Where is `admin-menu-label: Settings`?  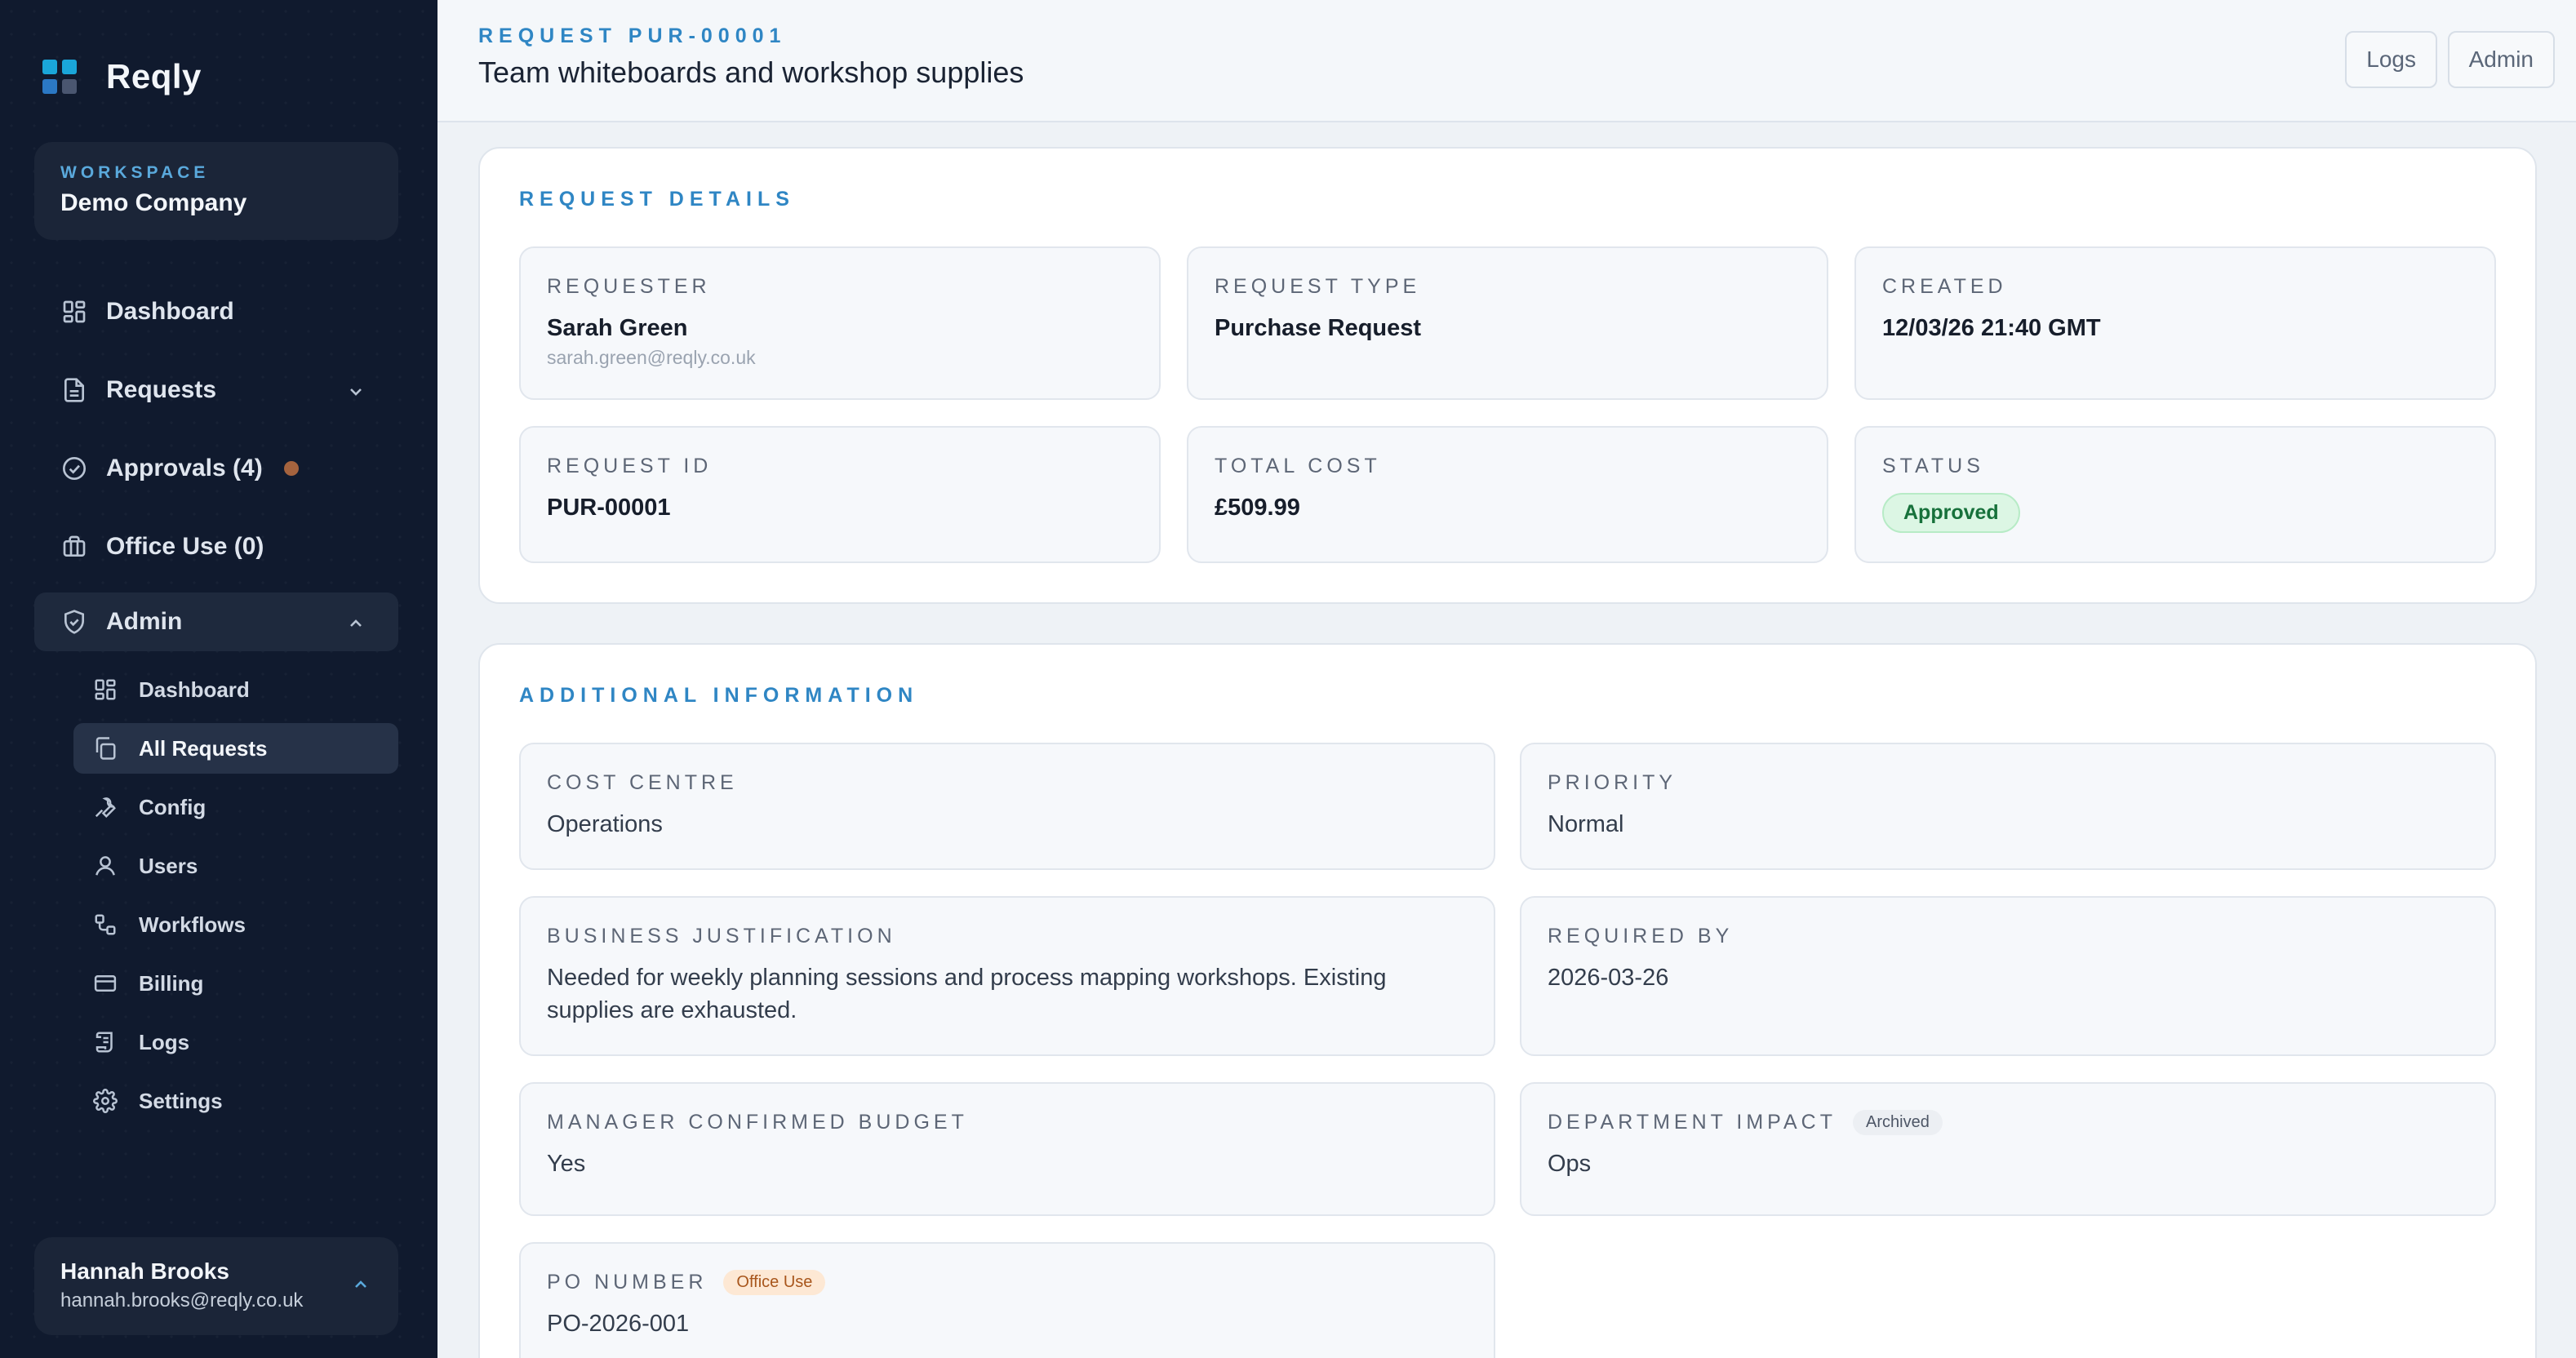 admin-menu-label: Settings is located at coordinates (181, 1101).